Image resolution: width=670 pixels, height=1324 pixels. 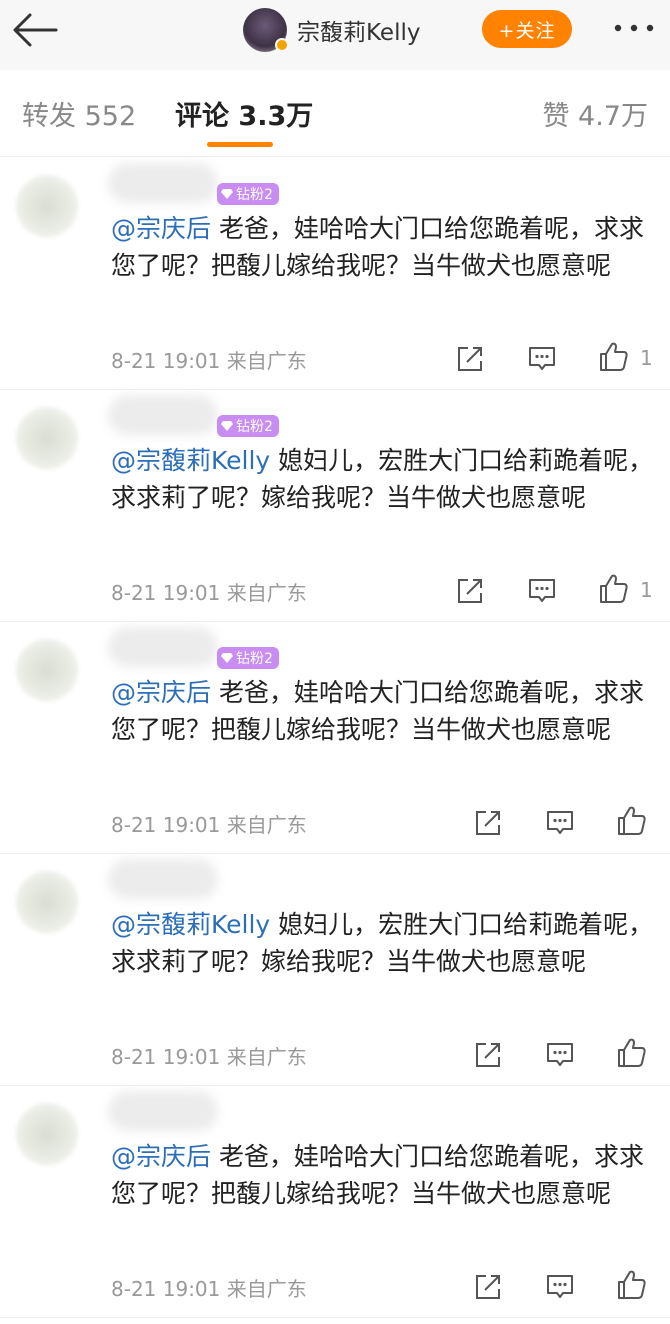 What do you see at coordinates (240, 144) in the screenshot?
I see `active-tab-indicator` at bounding box center [240, 144].